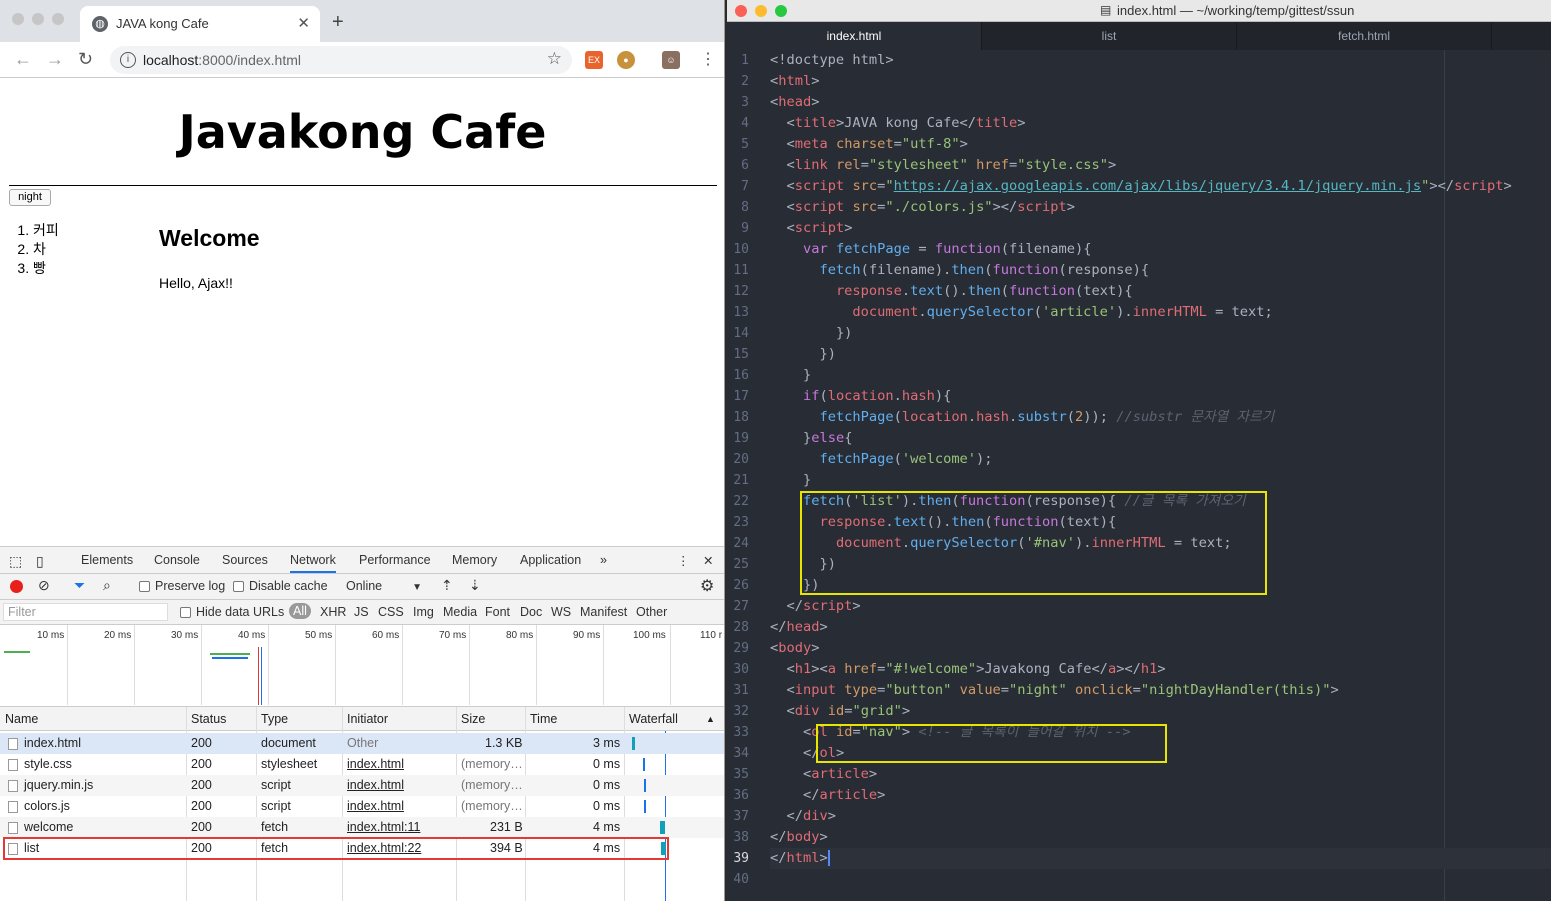 The width and height of the screenshot is (1551, 901). What do you see at coordinates (268, 665) in the screenshot?
I see `timeline-gridline` at bounding box center [268, 665].